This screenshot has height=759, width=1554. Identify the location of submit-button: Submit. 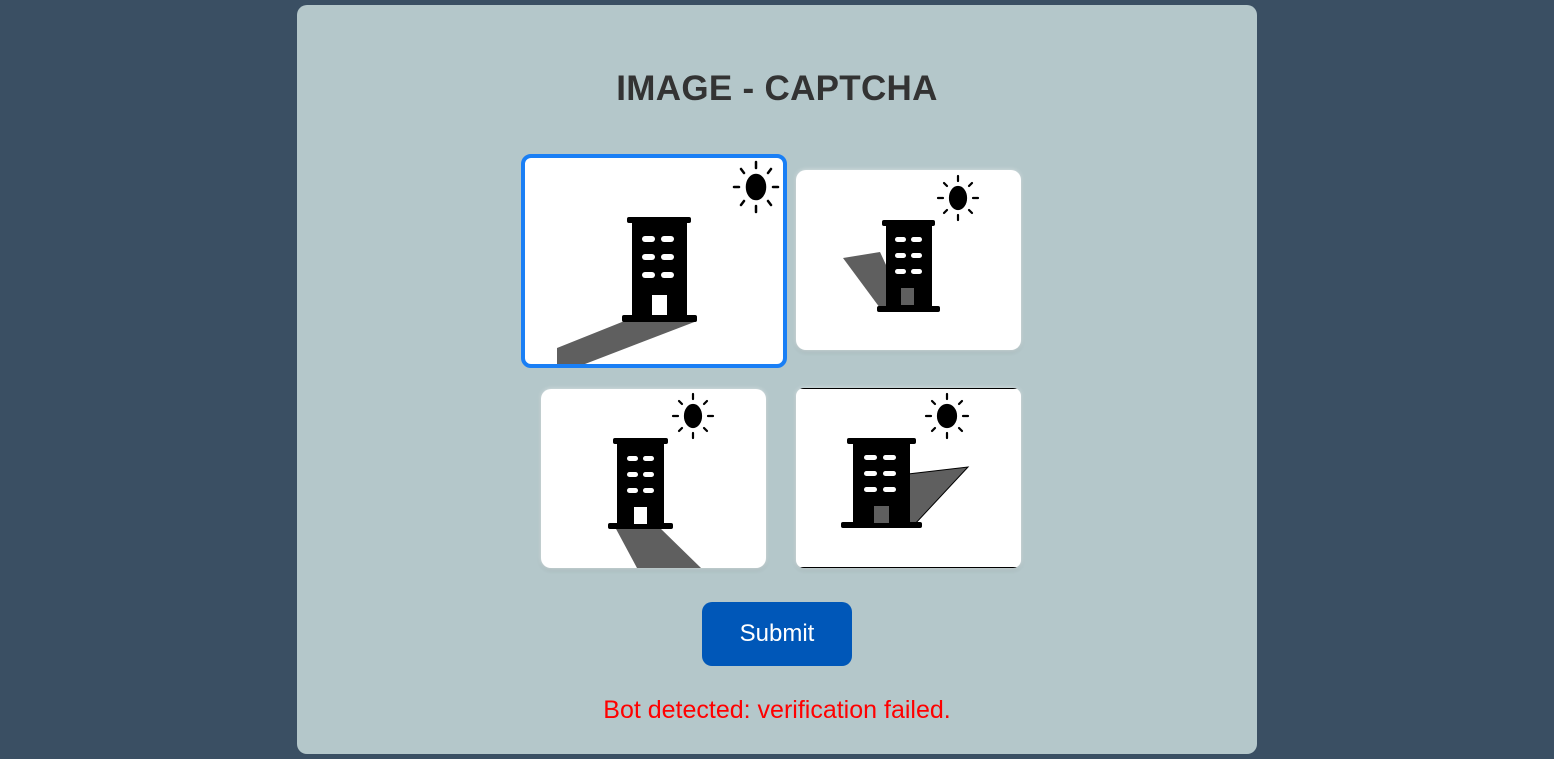
(777, 634).